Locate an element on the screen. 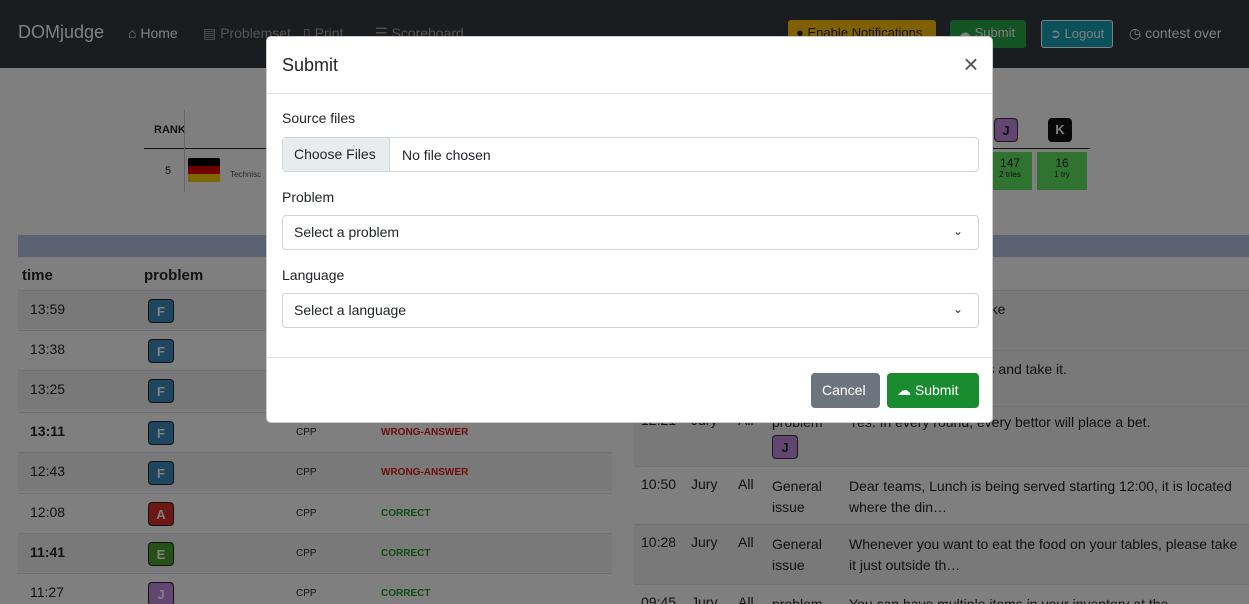 This screenshot has width=1249, height=604. source-files-input: Choose Files No file chosen is located at coordinates (630, 154).